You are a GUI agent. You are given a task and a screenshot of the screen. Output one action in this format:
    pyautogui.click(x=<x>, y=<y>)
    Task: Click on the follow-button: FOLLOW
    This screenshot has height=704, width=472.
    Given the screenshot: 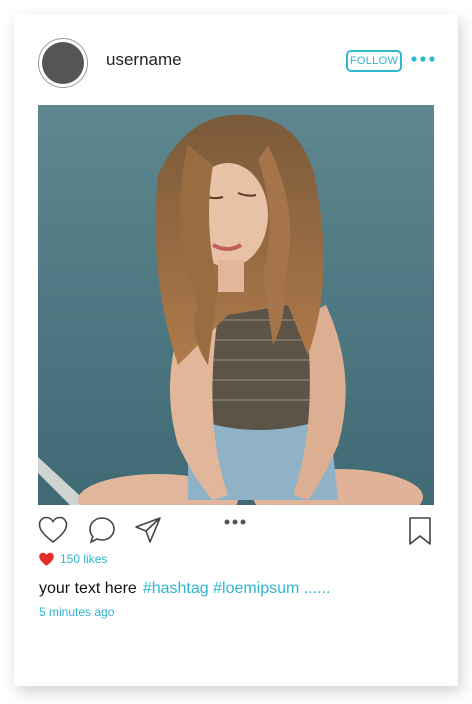 What is the action you would take?
    pyautogui.click(x=374, y=61)
    